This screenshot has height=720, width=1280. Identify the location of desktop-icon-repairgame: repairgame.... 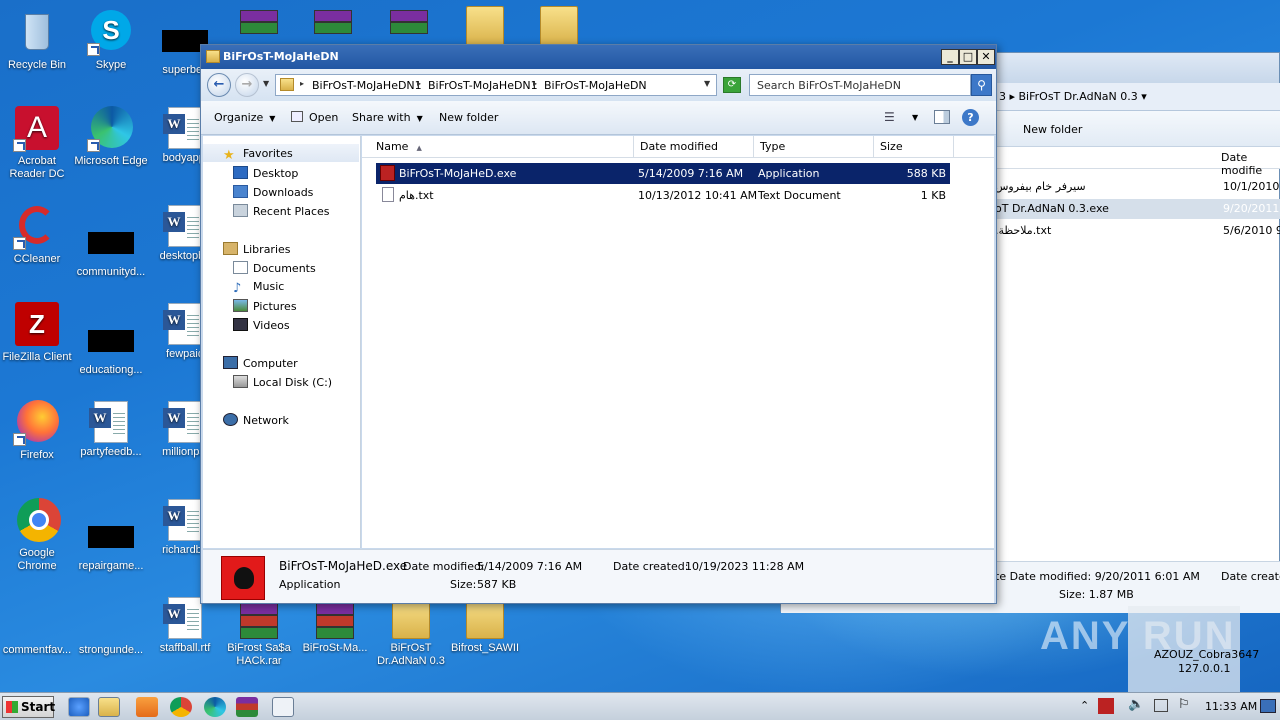
(111, 542).